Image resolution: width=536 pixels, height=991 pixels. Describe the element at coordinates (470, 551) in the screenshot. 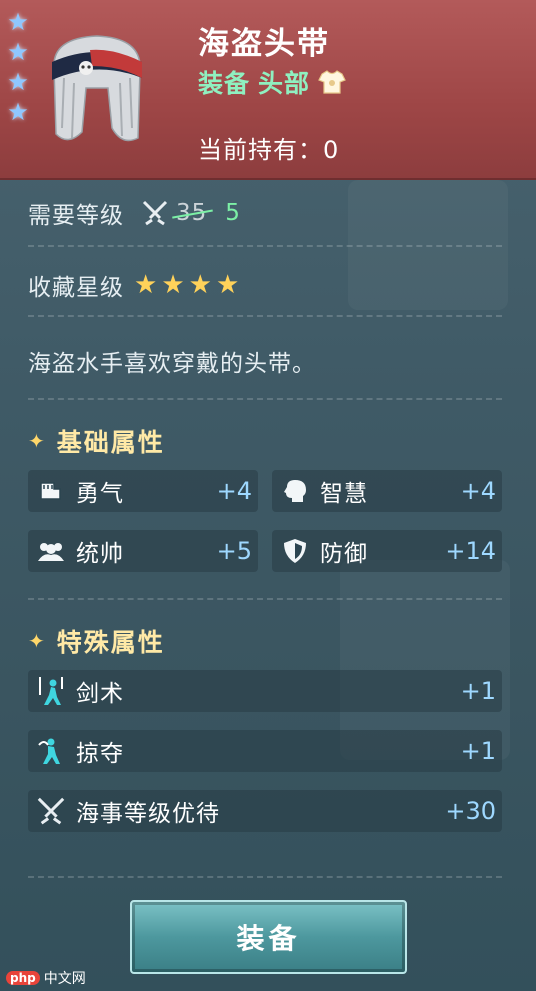

I see `attribute-value: +14` at that location.